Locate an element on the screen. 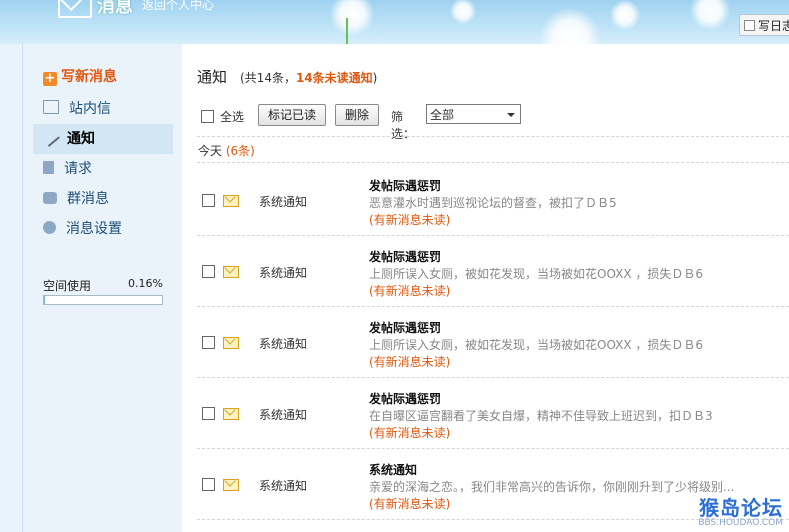 This screenshot has height=532, width=789. write-diary-label: 写日志 is located at coordinates (773, 26).